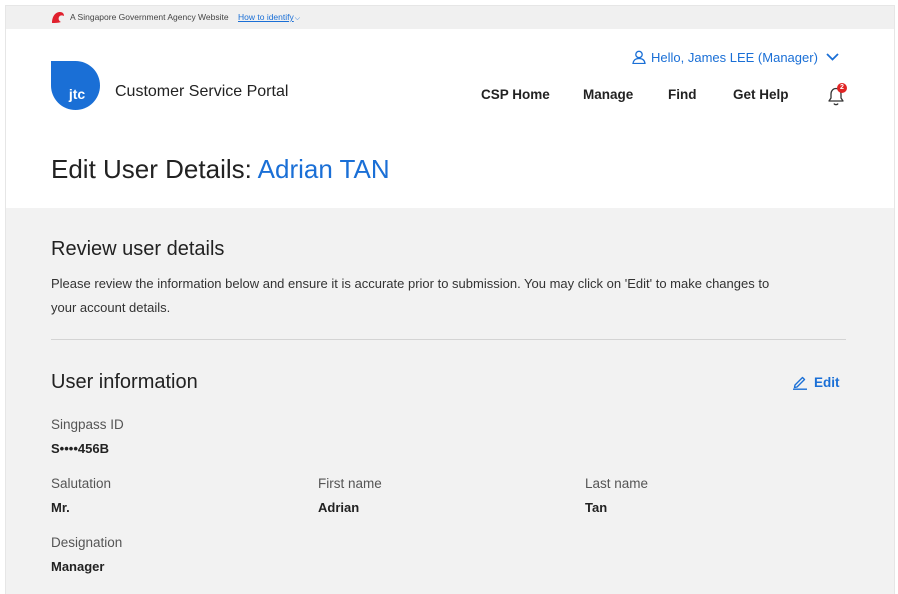  What do you see at coordinates (639, 57) in the screenshot?
I see `user-icon` at bounding box center [639, 57].